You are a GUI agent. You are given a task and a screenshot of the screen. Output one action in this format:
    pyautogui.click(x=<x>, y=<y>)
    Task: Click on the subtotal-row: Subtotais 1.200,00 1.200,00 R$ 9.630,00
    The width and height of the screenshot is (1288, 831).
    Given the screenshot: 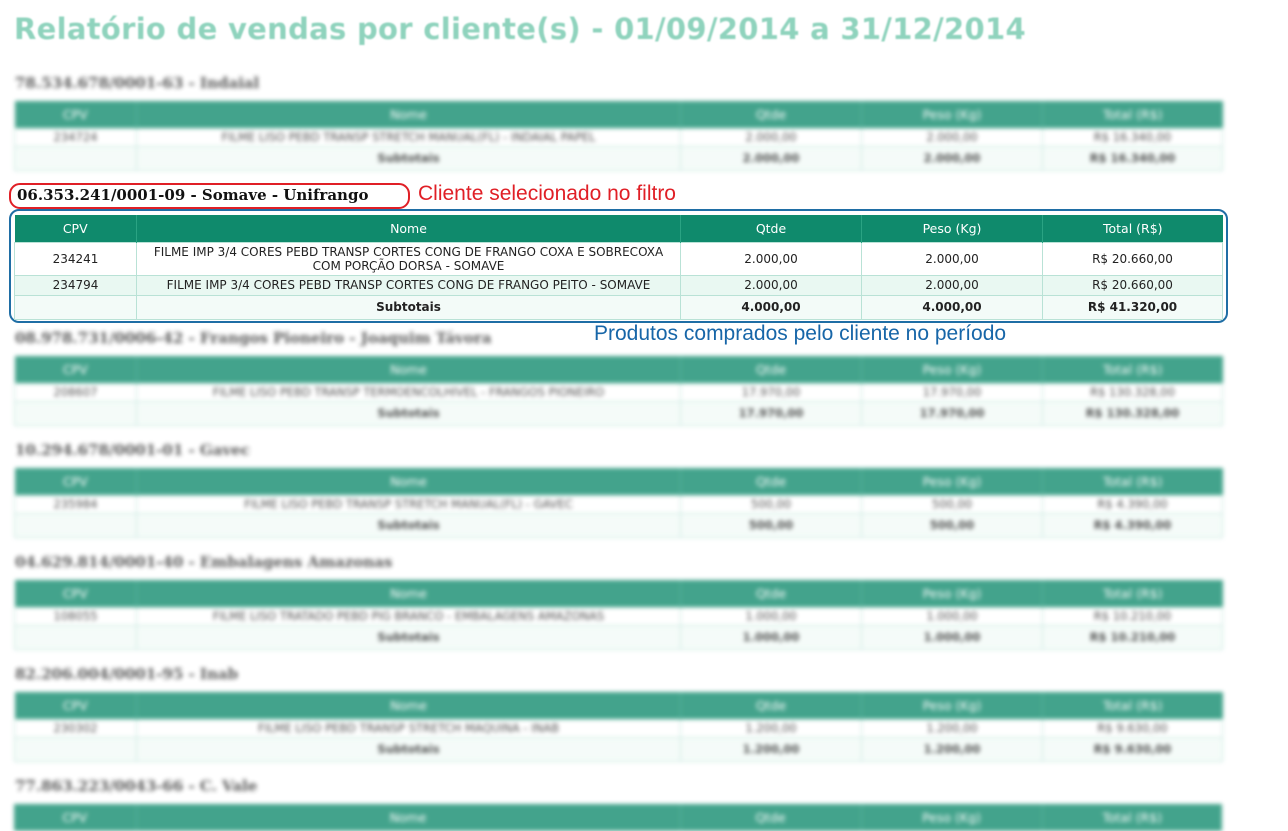 What is the action you would take?
    pyautogui.click(x=618, y=750)
    